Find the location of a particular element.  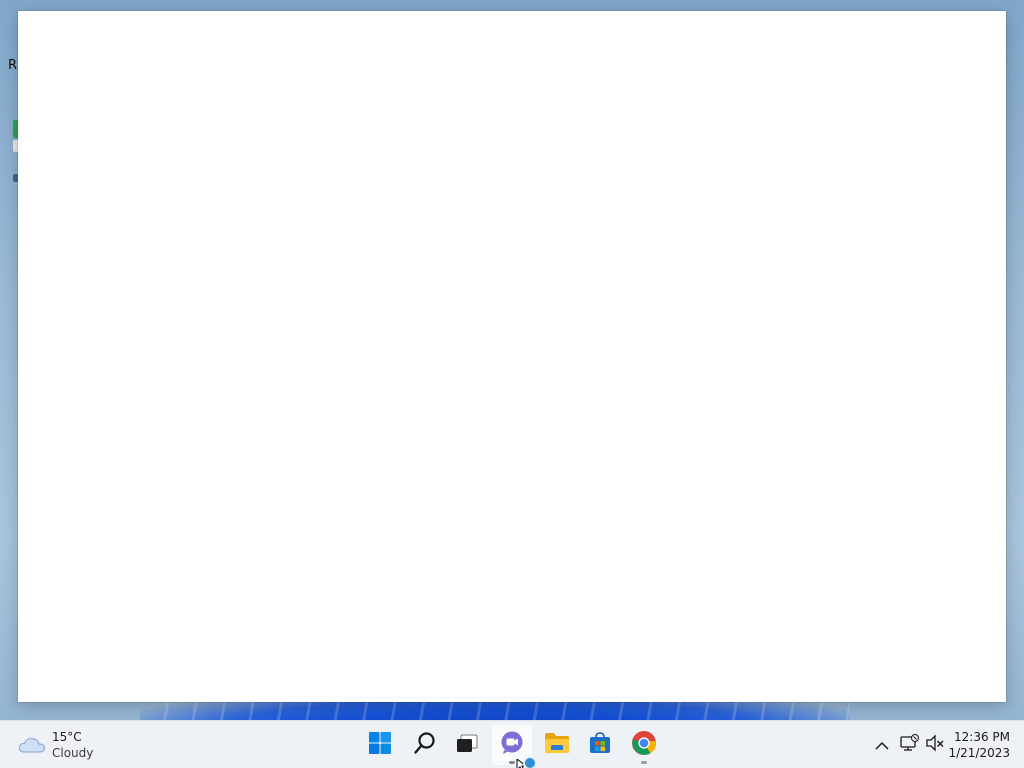

clock-date: 1/21/2023 is located at coordinates (979, 753).